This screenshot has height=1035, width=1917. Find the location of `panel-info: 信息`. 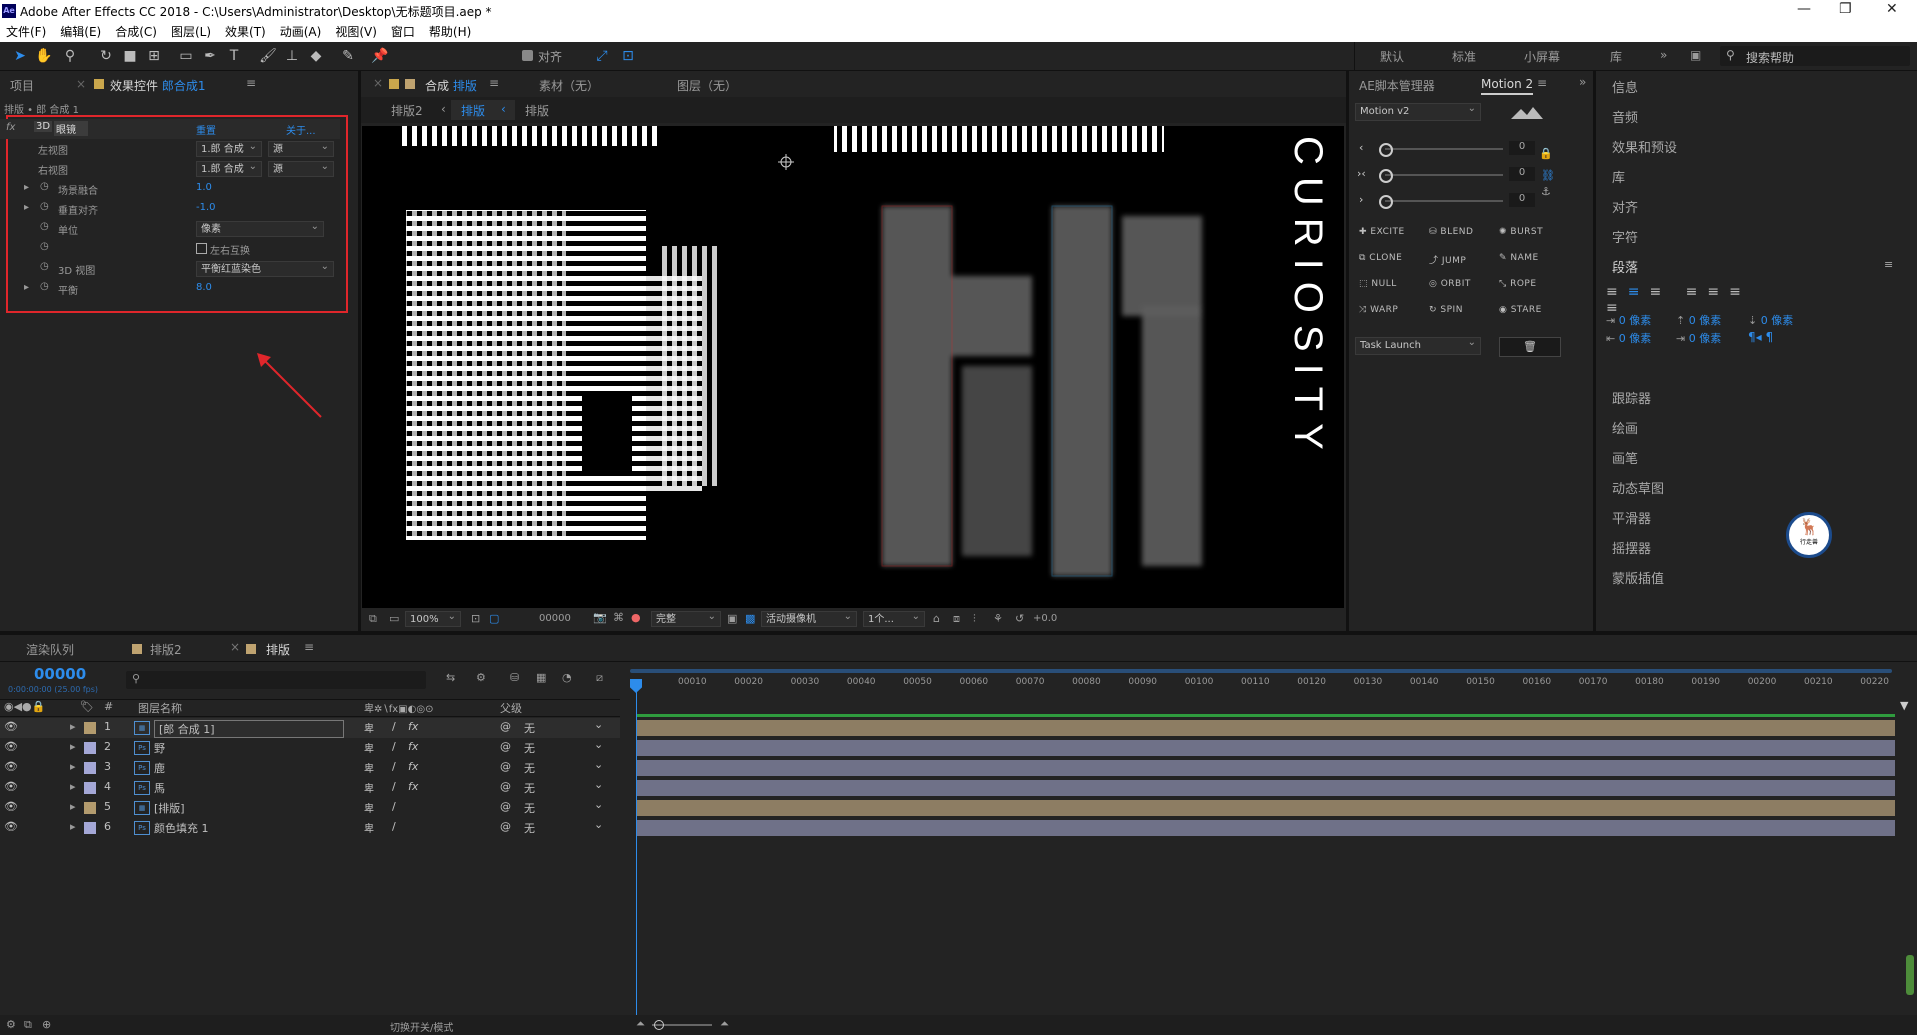

panel-info: 信息 is located at coordinates (1625, 86).